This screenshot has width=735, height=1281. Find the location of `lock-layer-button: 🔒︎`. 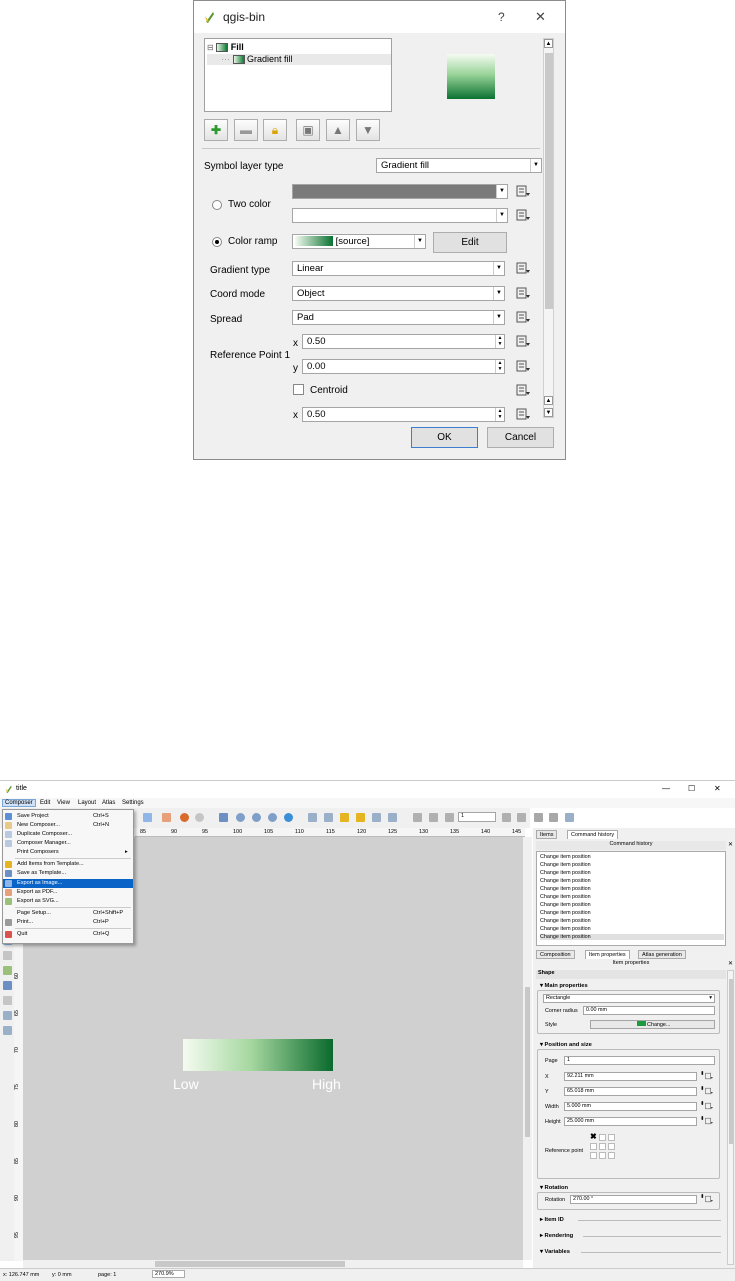

lock-layer-button: 🔒︎ is located at coordinates (275, 130).